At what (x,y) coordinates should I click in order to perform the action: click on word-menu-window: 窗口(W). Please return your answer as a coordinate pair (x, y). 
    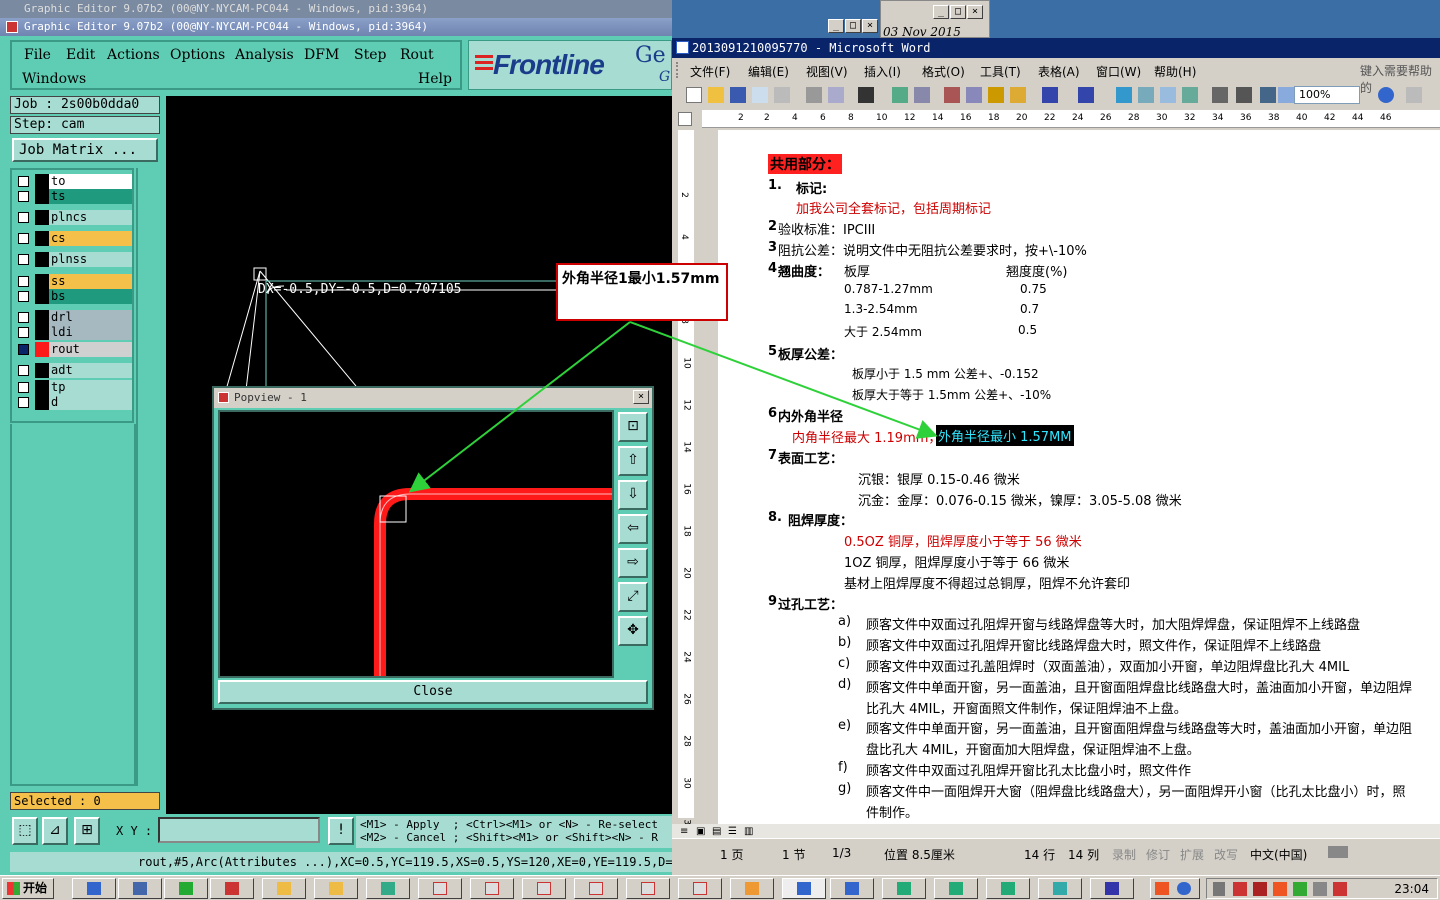
    Looking at the image, I should click on (1118, 71).